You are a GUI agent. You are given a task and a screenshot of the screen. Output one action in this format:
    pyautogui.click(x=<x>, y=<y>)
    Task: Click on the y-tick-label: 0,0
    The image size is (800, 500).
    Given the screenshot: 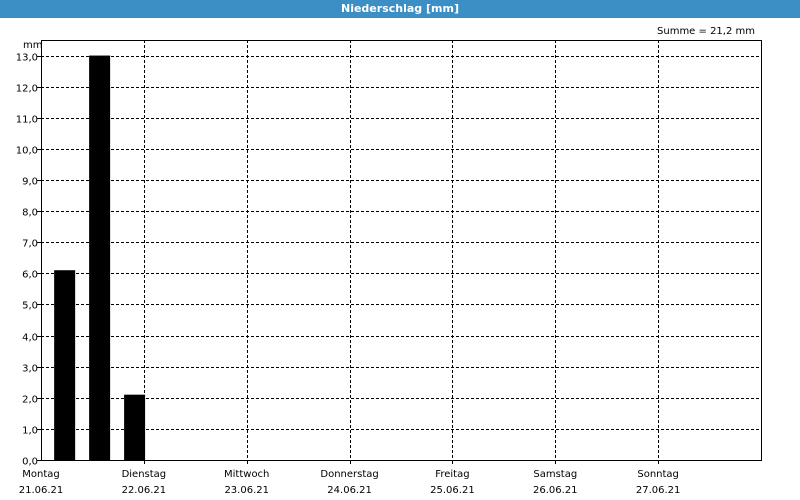 What is the action you would take?
    pyautogui.click(x=30, y=462)
    